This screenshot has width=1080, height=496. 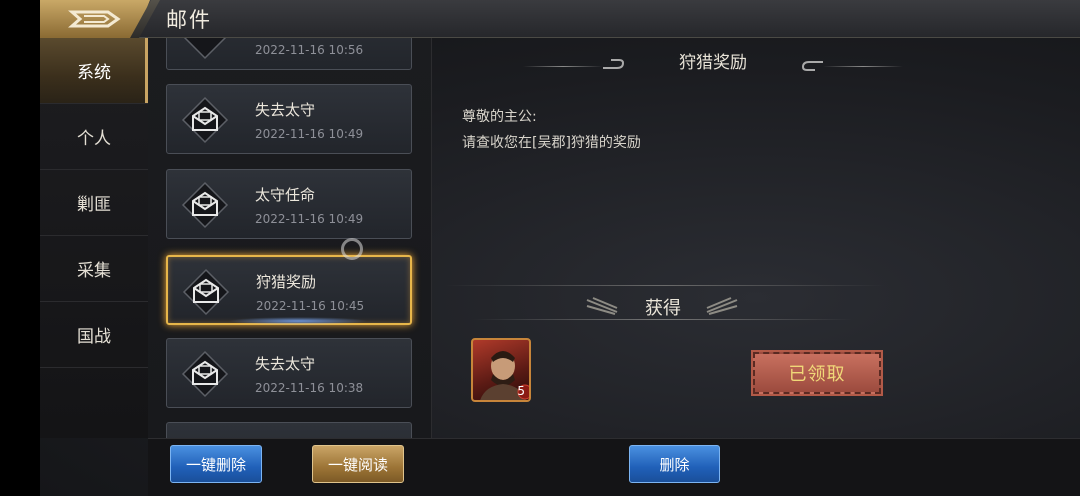 I want to click on mail-item-selected: 狩猎奖励 2022-11-16 10:45, so click(x=289, y=290).